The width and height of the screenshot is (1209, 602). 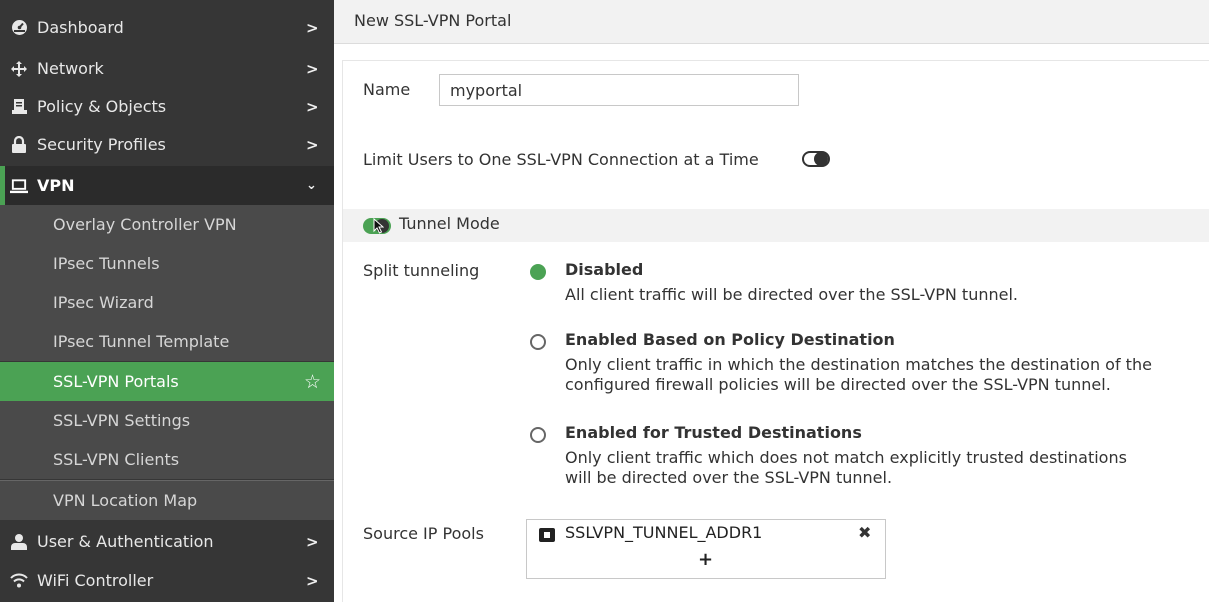 I want to click on sidebar-item-label: Network, so click(x=70, y=68).